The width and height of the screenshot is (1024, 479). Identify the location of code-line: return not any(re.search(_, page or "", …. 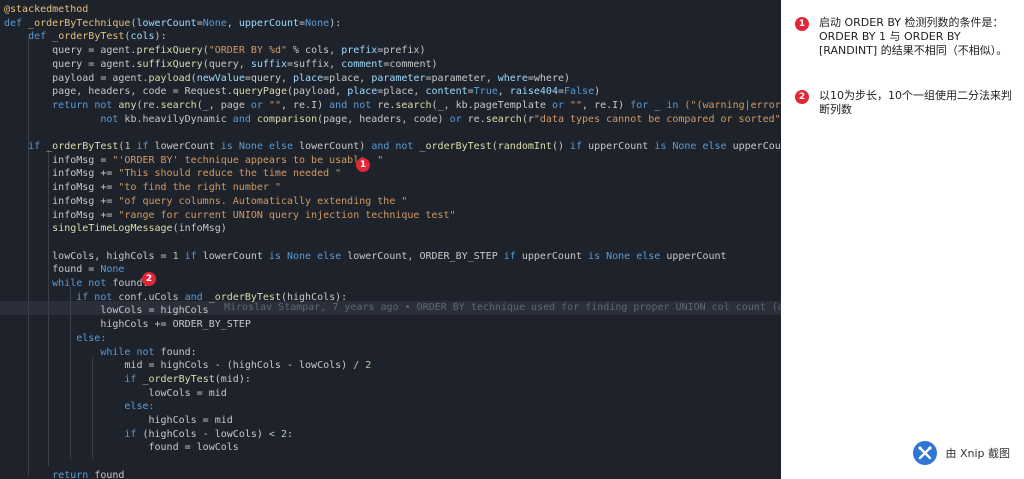
(392, 106).